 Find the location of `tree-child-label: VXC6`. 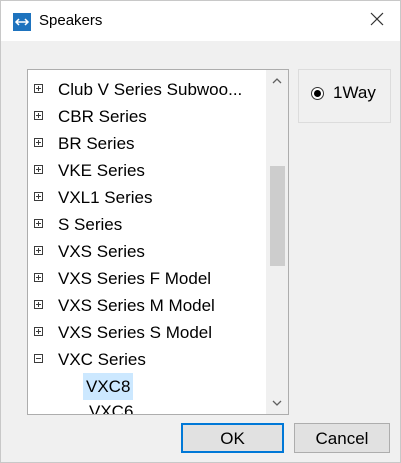

tree-child-label: VXC6 is located at coordinates (111, 408).